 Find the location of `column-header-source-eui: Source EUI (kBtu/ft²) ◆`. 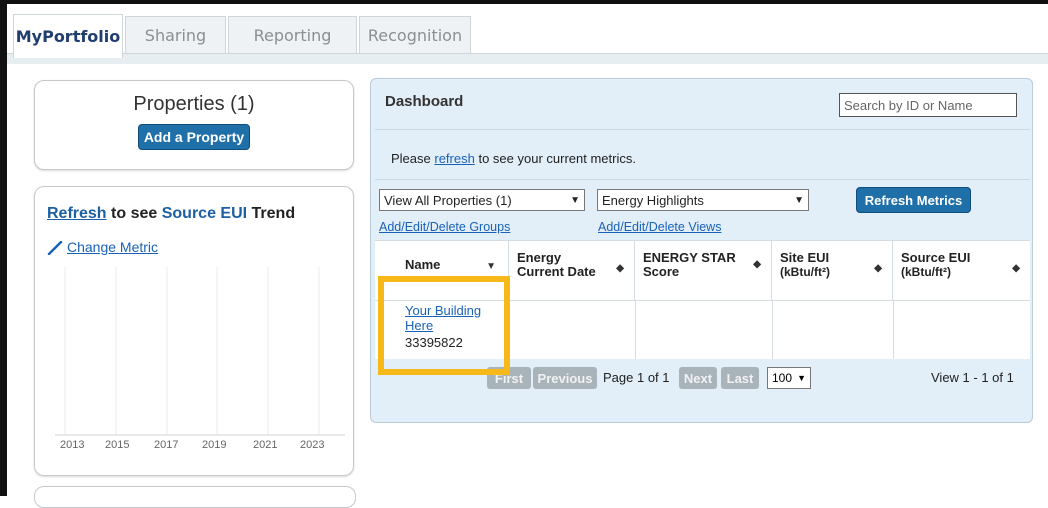

column-header-source-eui: Source EUI (kBtu/ft²) ◆ is located at coordinates (961, 270).